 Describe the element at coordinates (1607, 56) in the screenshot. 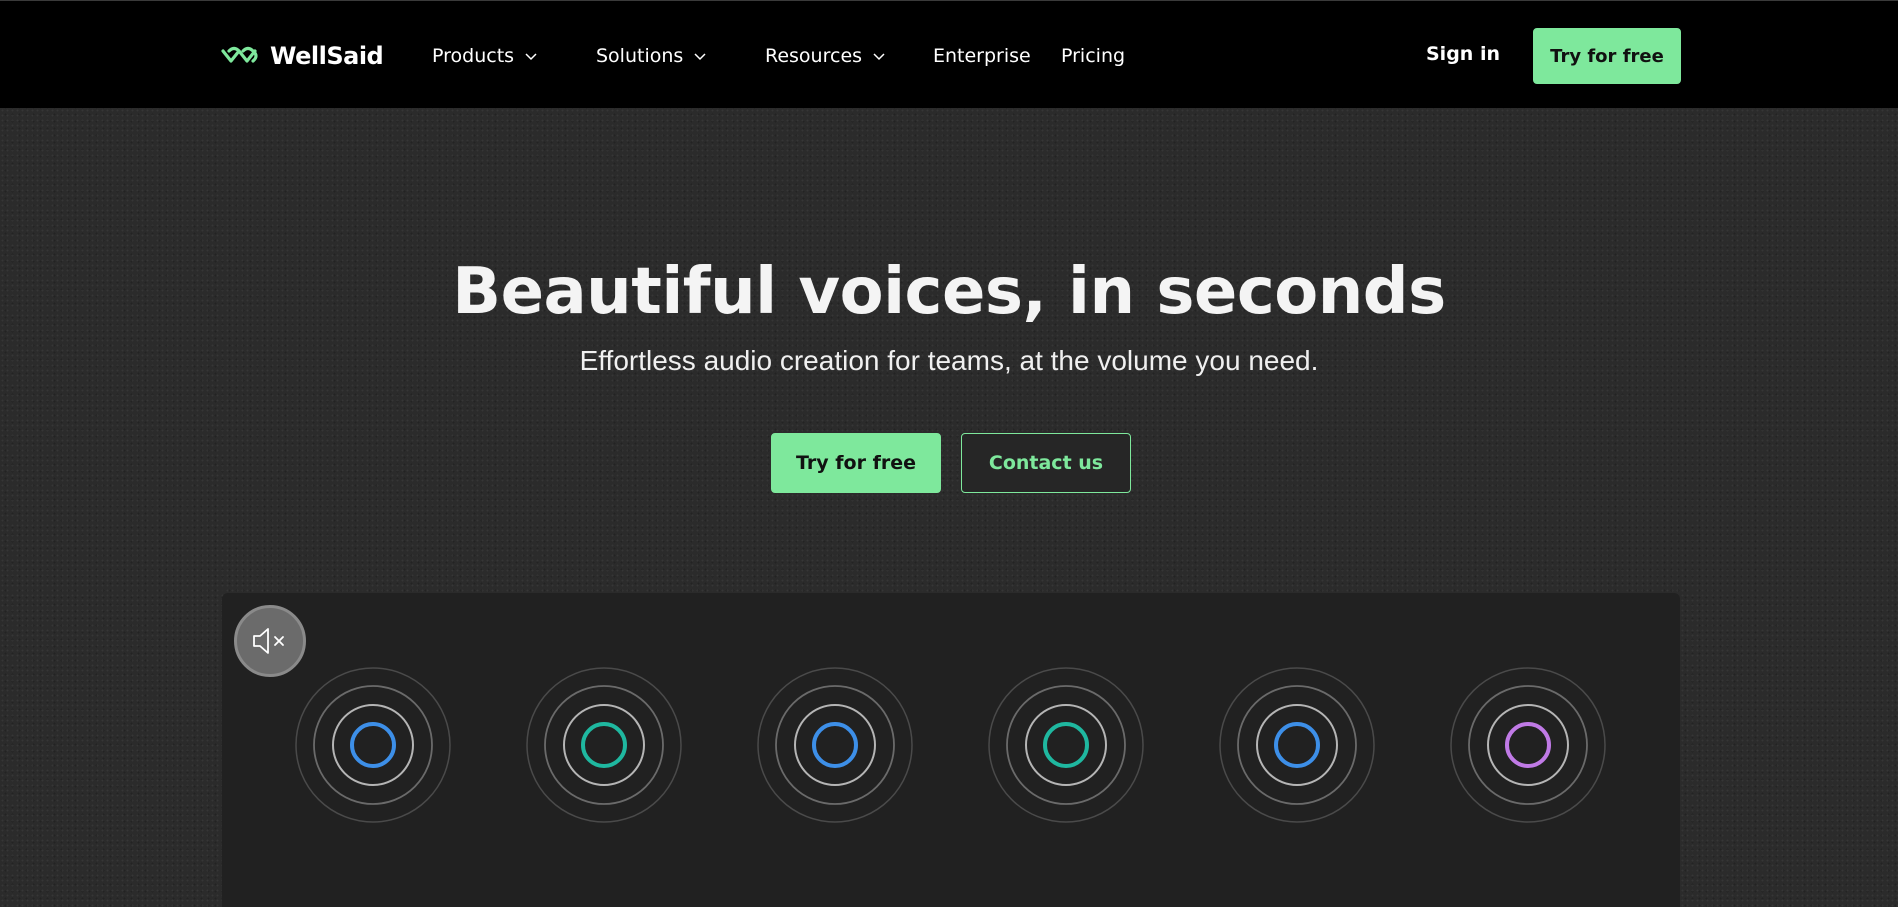

I see `header-try-free-button: Try for free` at that location.